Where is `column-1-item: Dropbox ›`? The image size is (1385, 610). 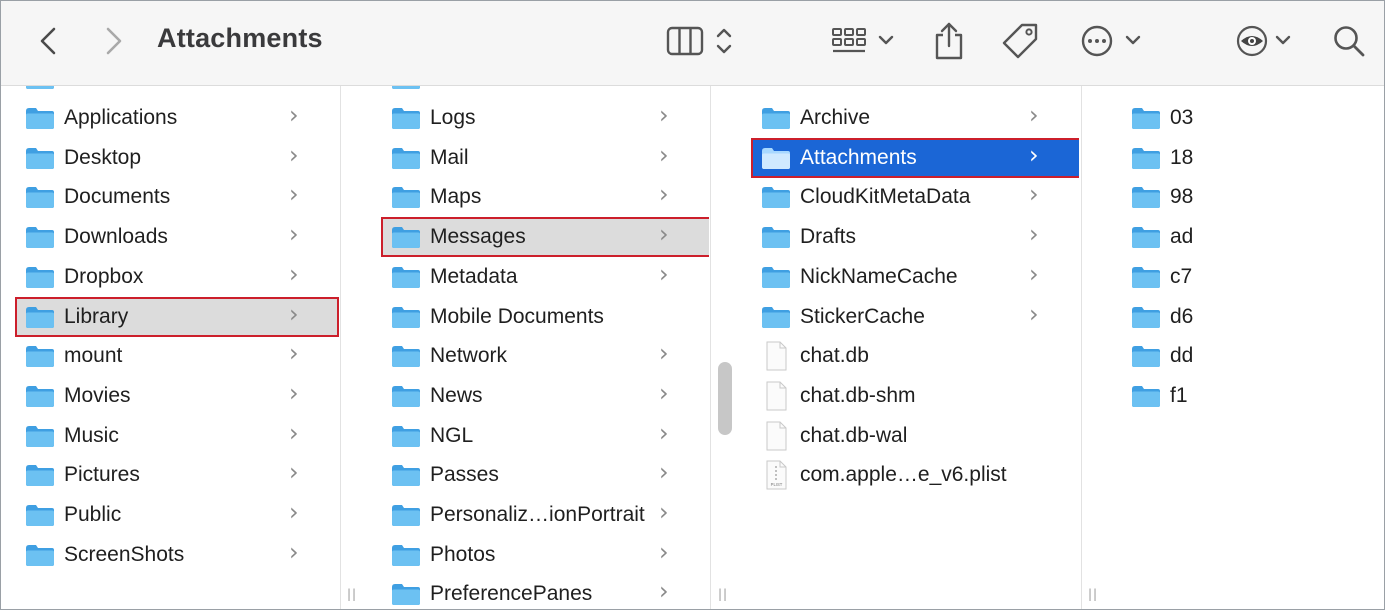 column-1-item: Dropbox › is located at coordinates (177, 277).